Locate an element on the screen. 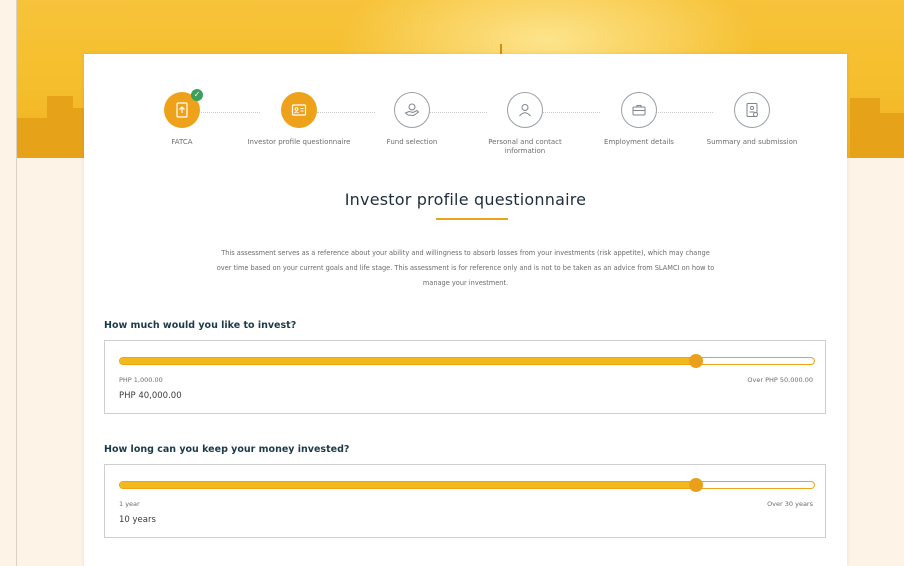 This screenshot has height=566, width=904. step-circle: ✓ is located at coordinates (183, 108).